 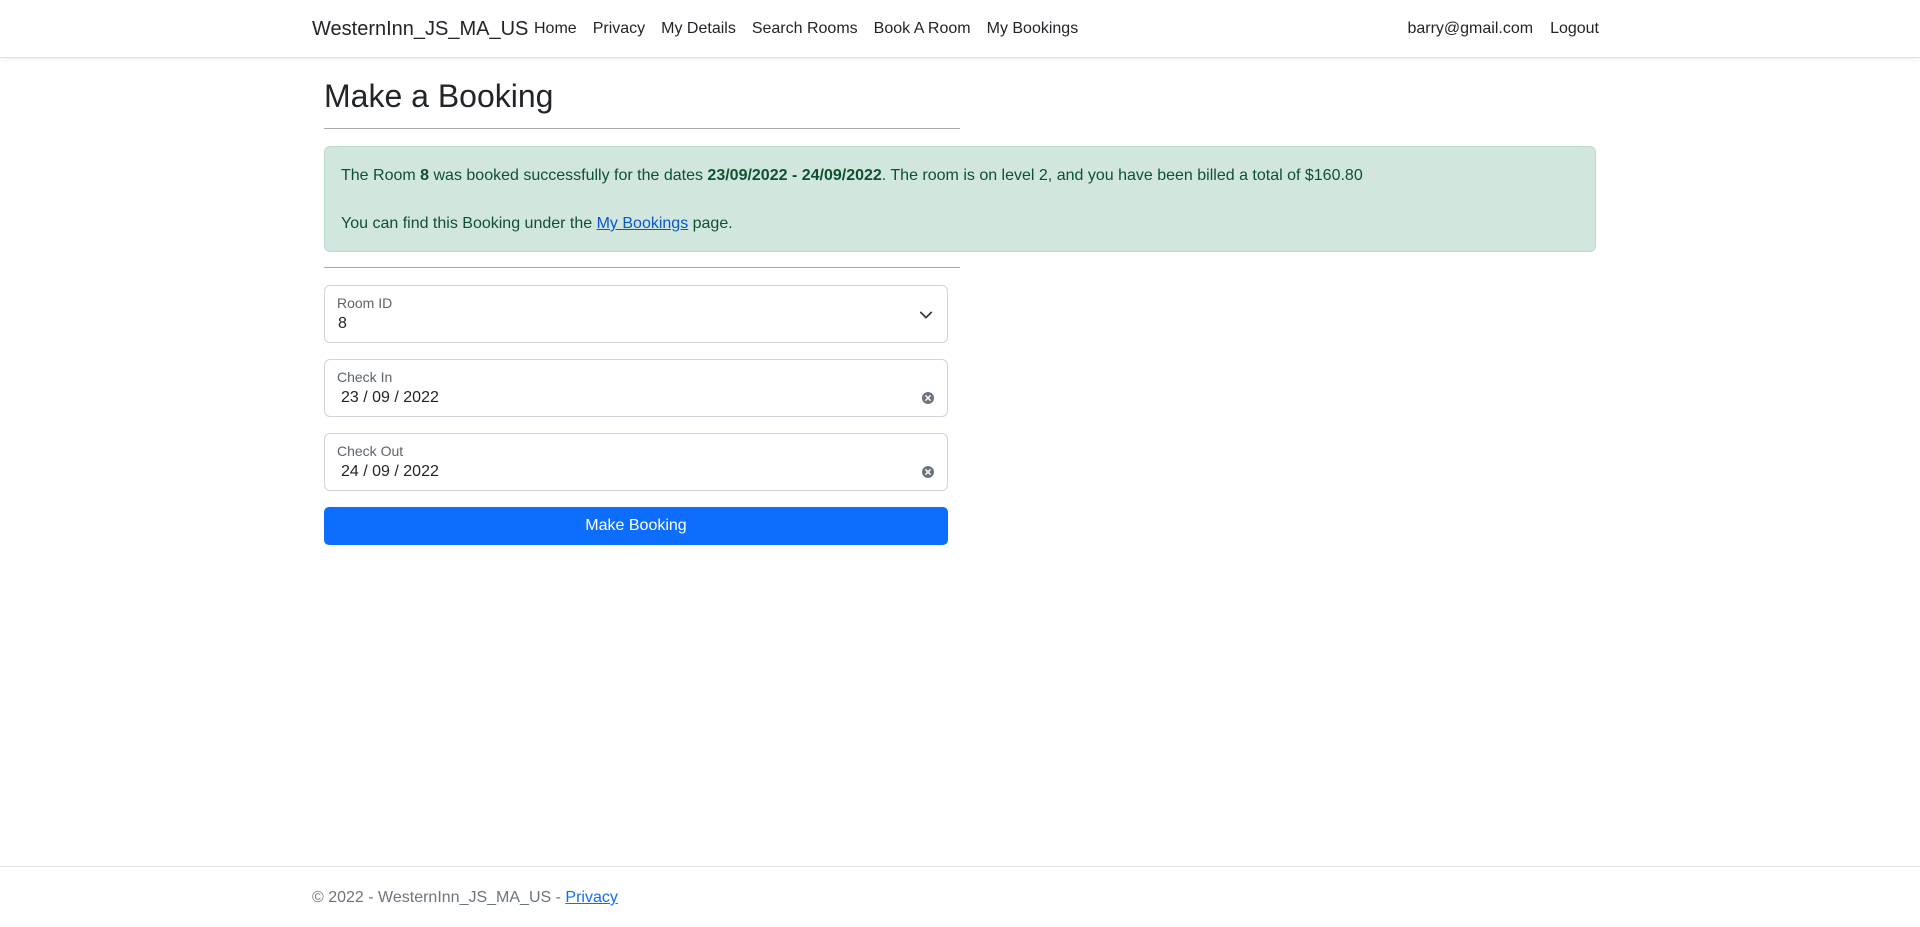 I want to click on nav-book-a-room: Book A Room, so click(x=922, y=29).